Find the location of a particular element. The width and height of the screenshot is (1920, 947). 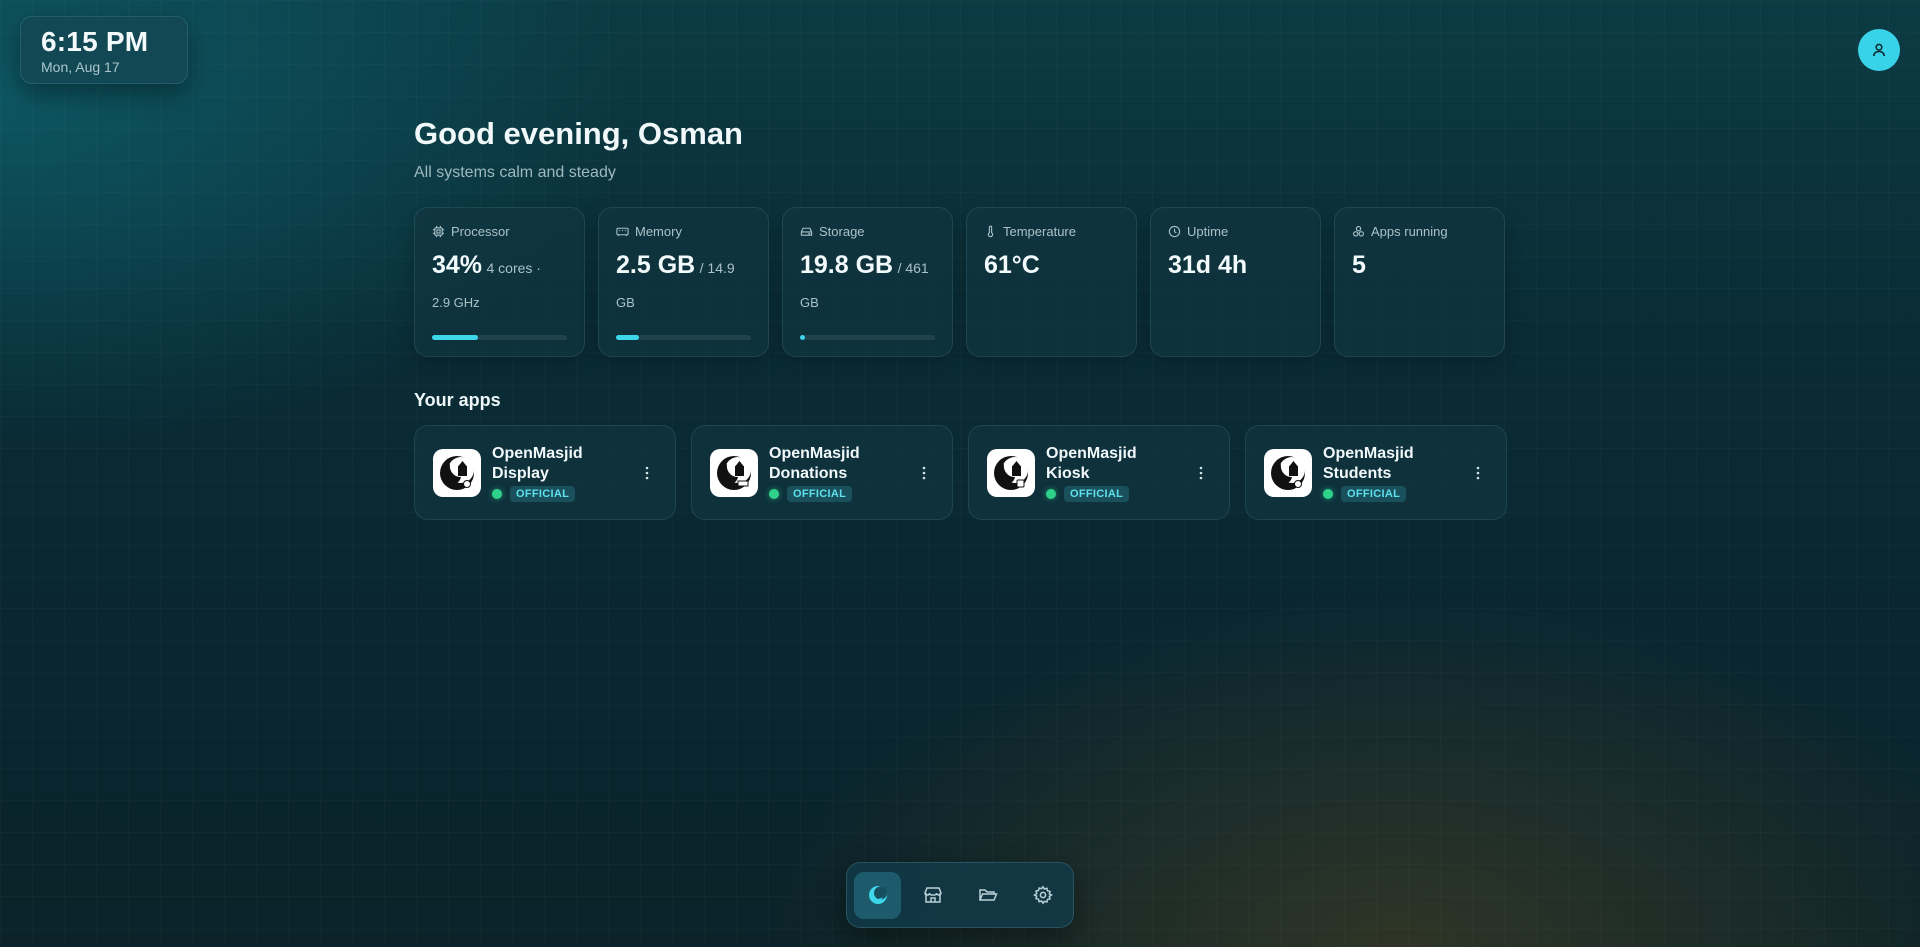

clock-icon is located at coordinates (1174, 231).